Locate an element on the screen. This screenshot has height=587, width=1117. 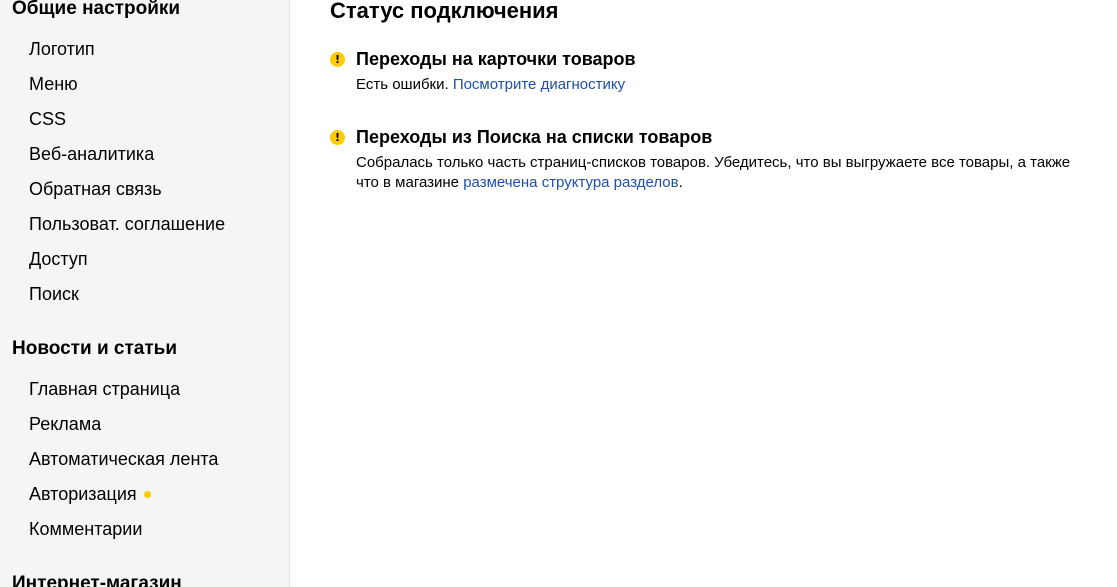
view-diagnostics-link: Посмотрите диагностику is located at coordinates (539, 84).